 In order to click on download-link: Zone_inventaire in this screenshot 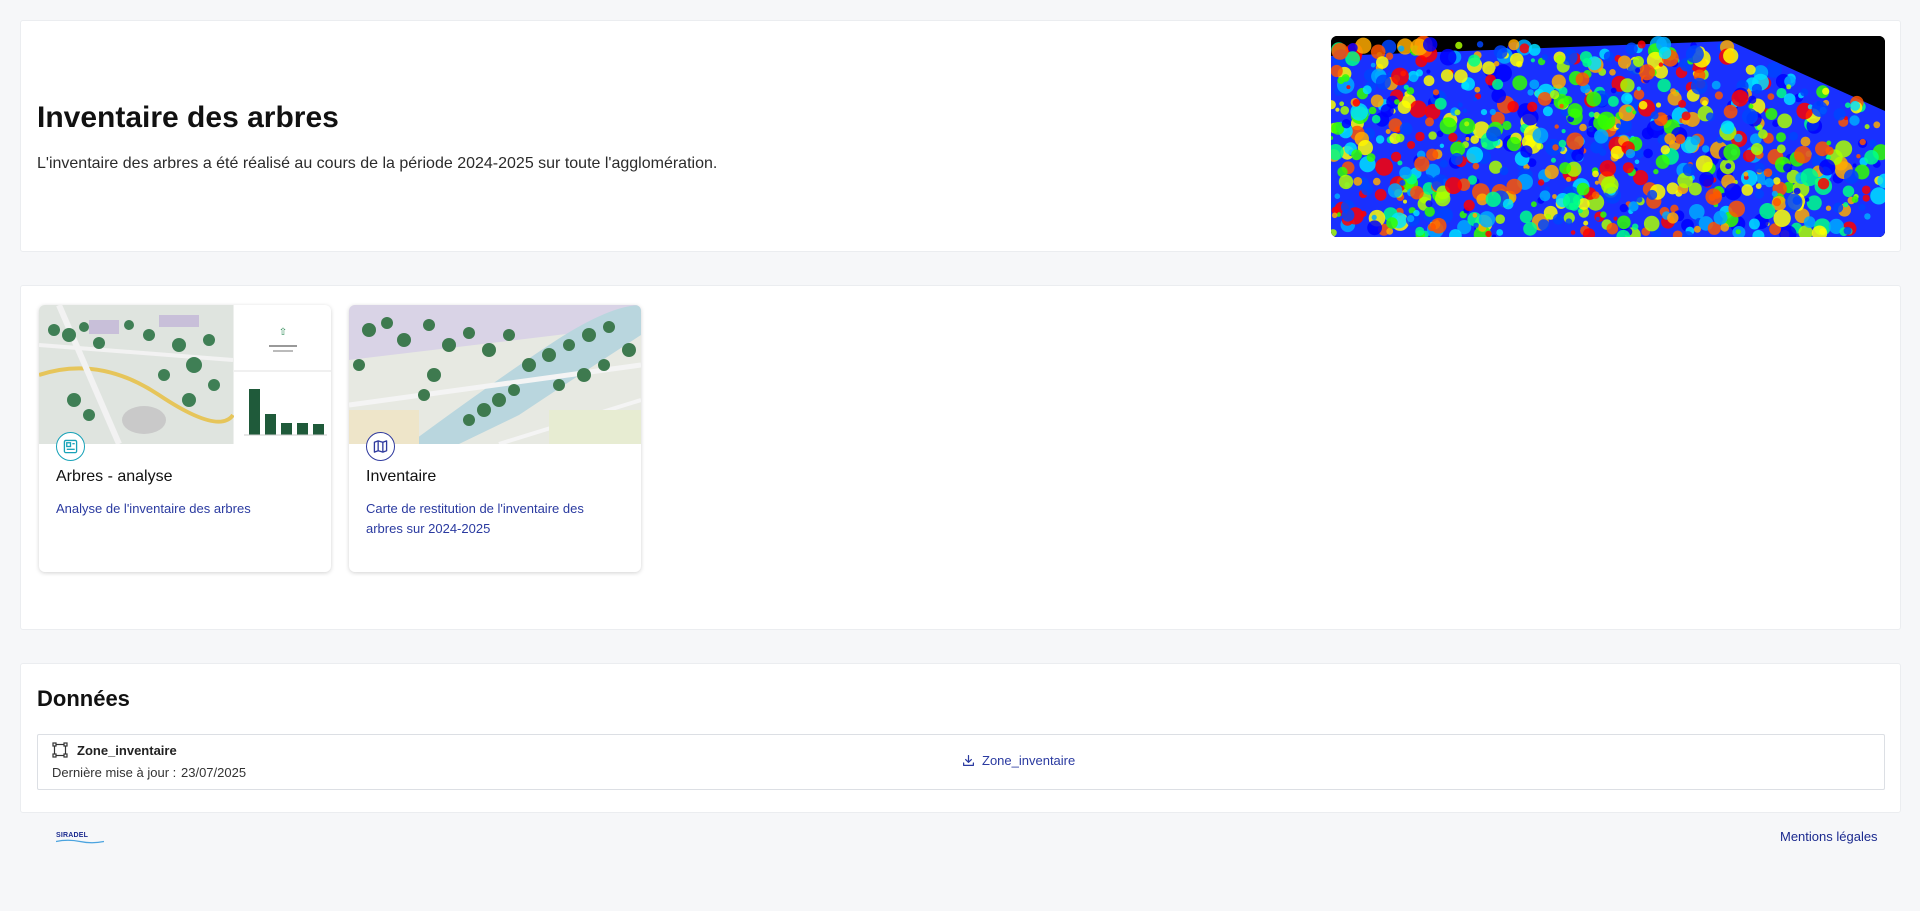, I will do `click(1018, 760)`.